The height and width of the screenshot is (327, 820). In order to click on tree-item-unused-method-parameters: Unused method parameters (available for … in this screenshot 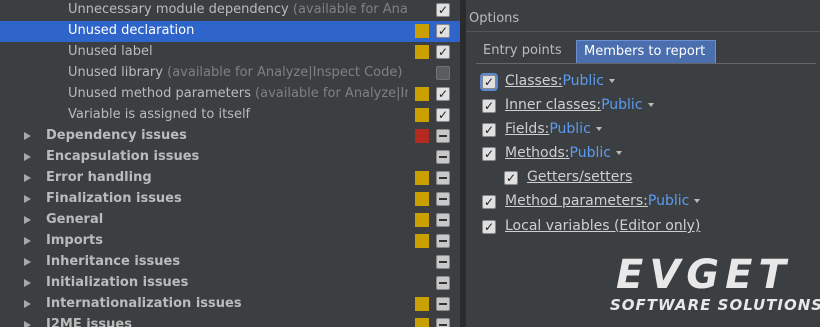, I will do `click(230, 94)`.